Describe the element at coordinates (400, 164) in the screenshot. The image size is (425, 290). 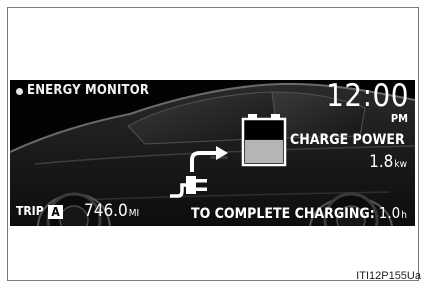
I see `charge-power-unit: kw` at that location.